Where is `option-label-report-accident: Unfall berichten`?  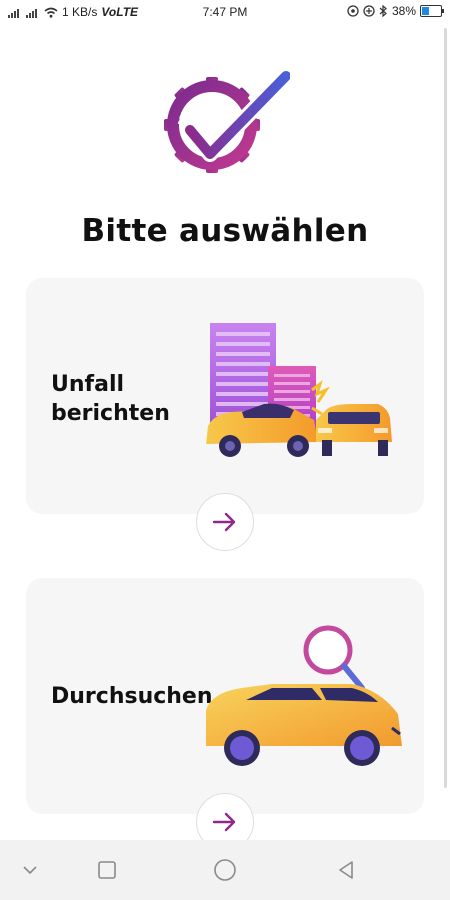
option-label-report-accident: Unfall berichten is located at coordinates (110, 399).